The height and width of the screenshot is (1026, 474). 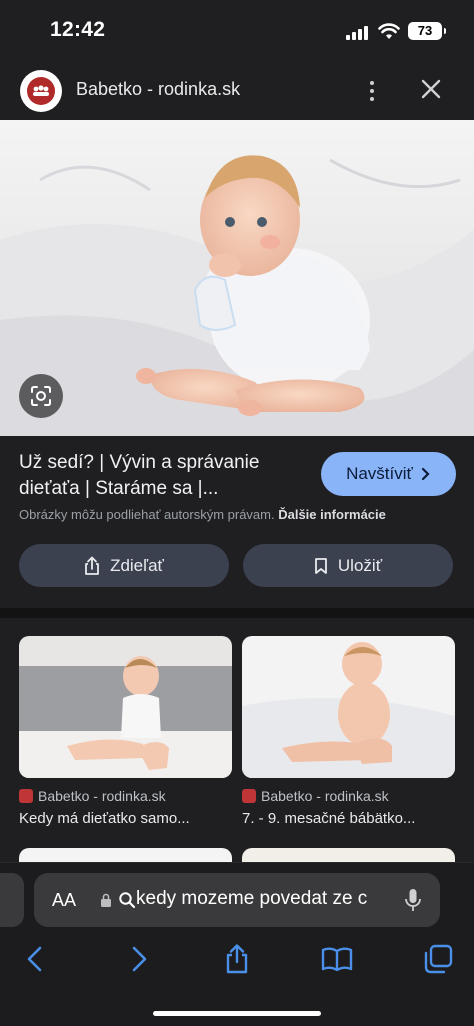 I want to click on status-bar: 12:42 73, so click(x=237, y=31).